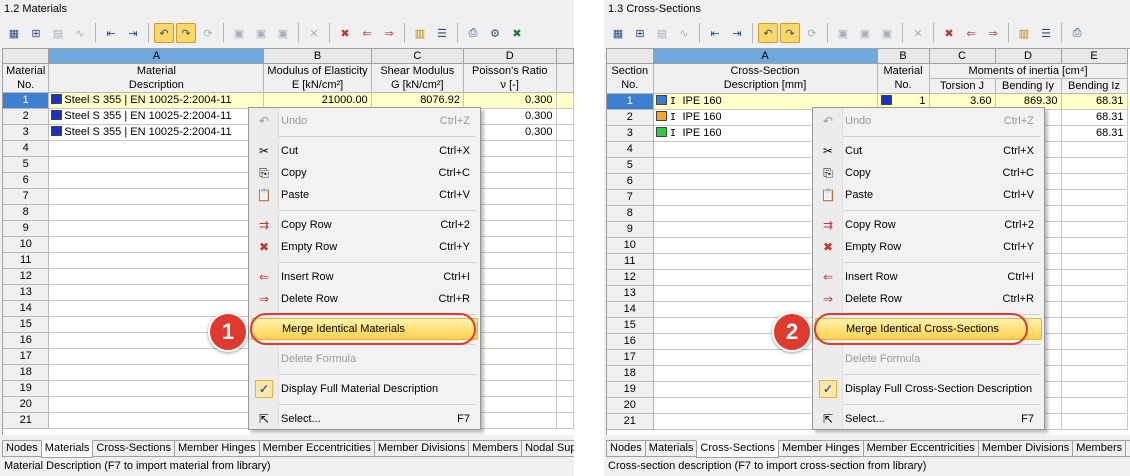 The height and width of the screenshot is (476, 1130). I want to click on row-number: 10, so click(26, 244).